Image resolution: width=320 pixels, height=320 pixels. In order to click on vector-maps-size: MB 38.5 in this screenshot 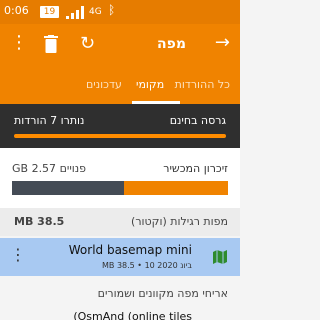, I will do `click(39, 221)`.